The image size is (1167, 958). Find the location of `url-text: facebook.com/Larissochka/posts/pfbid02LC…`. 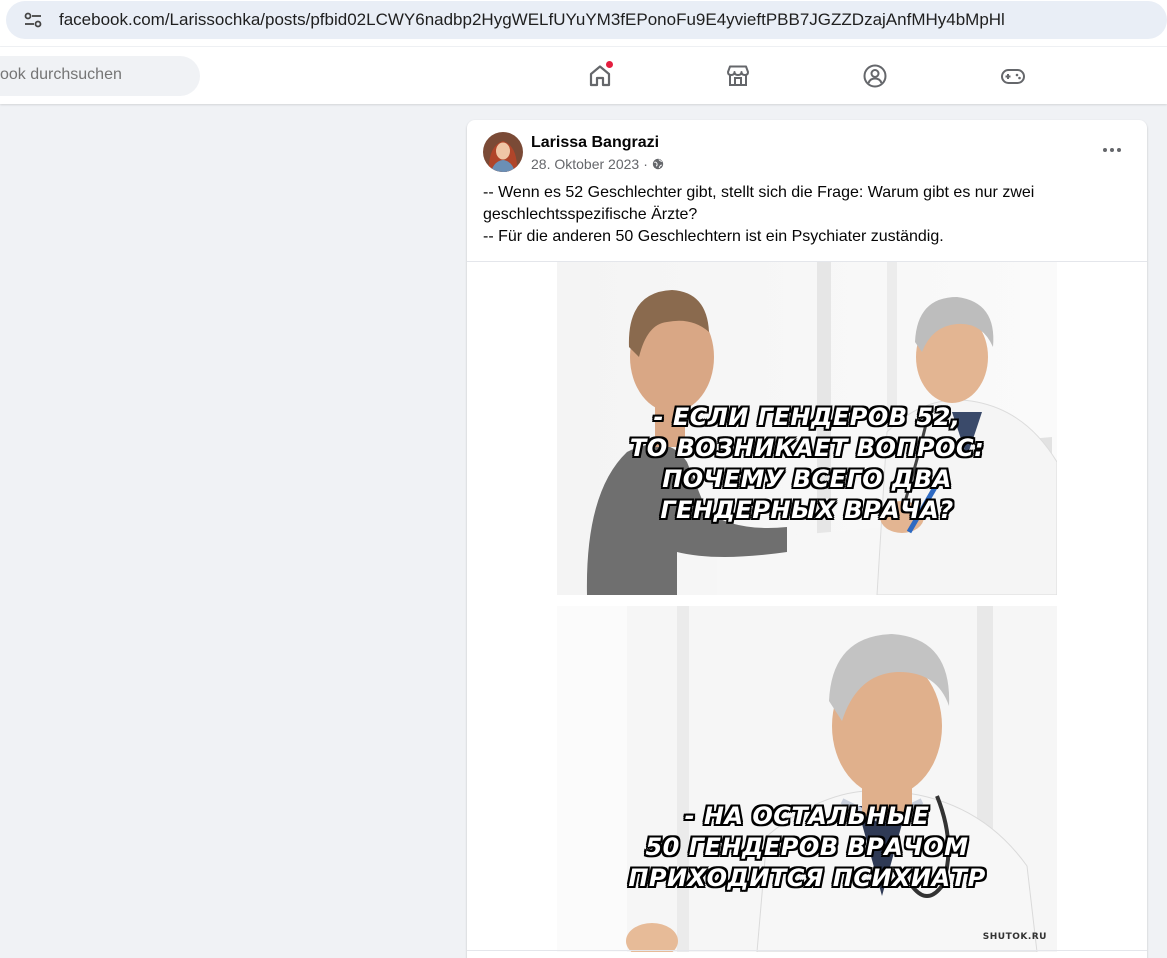

url-text: facebook.com/Larissochka/posts/pfbid02LC… is located at coordinates (532, 20).